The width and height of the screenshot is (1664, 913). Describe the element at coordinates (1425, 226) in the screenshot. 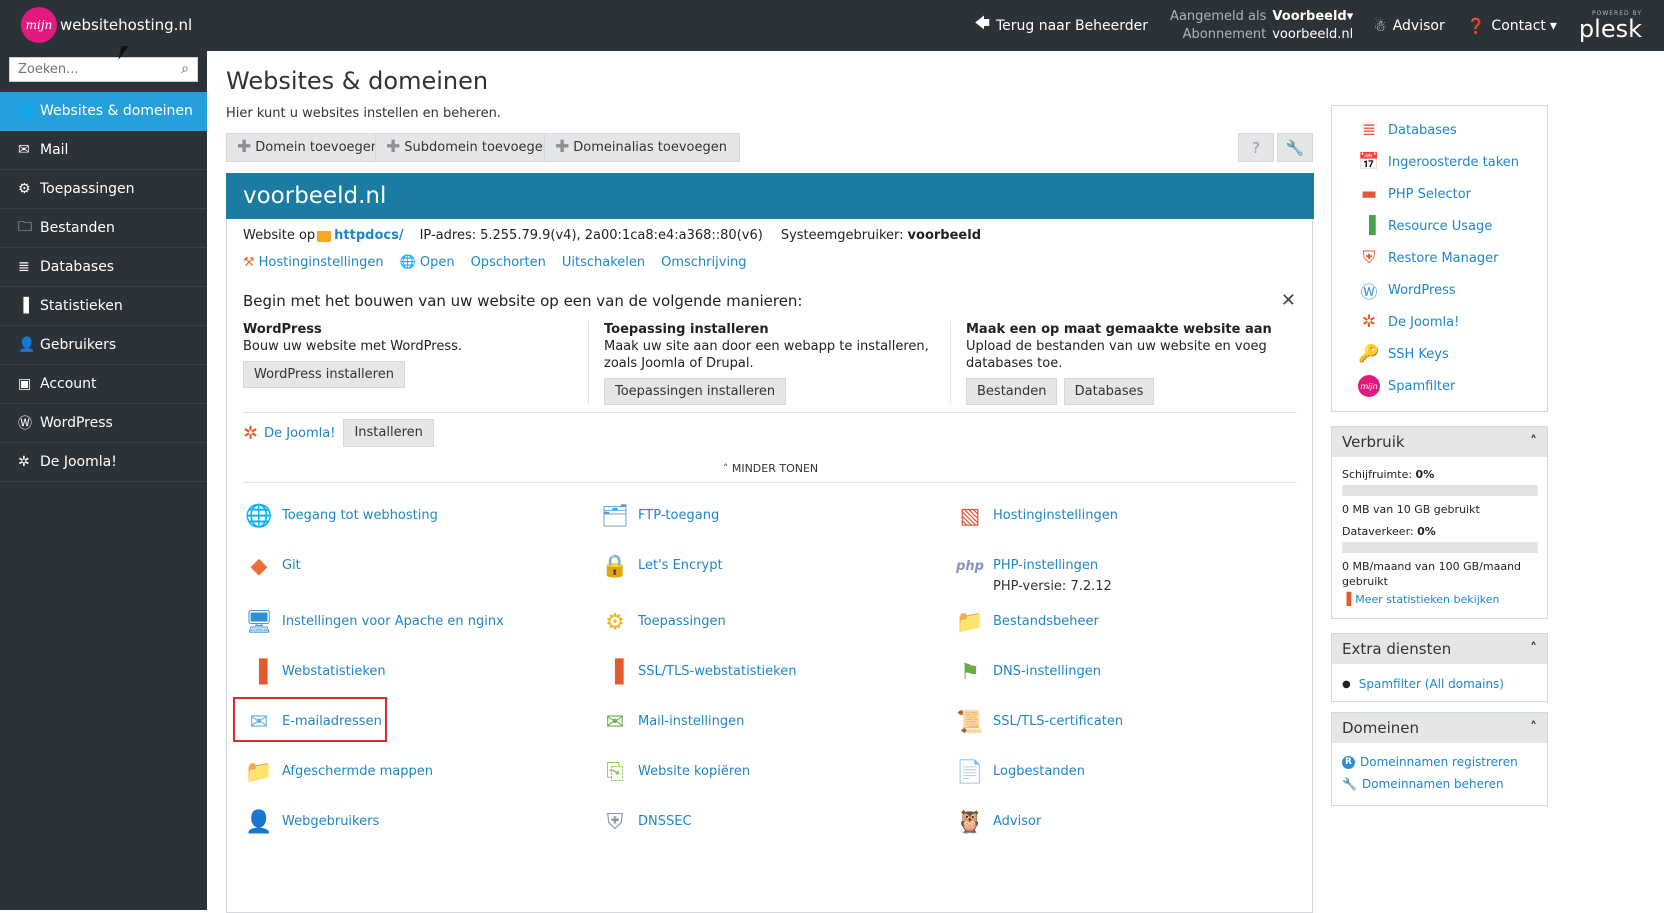

I see `quick-link-resource-usage: ▐ Resource Usage` at that location.